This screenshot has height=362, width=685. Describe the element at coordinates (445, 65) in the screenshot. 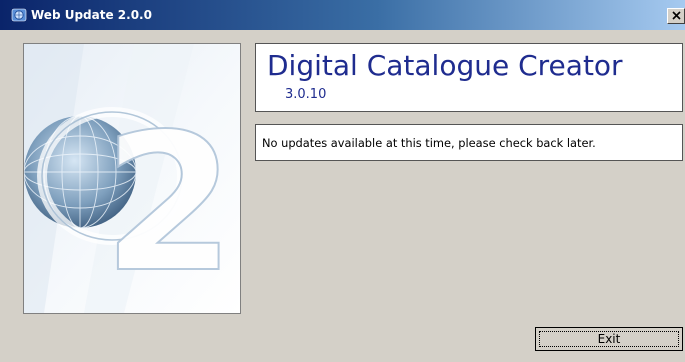

I see `product-name: Digital Catalogue Creator` at that location.